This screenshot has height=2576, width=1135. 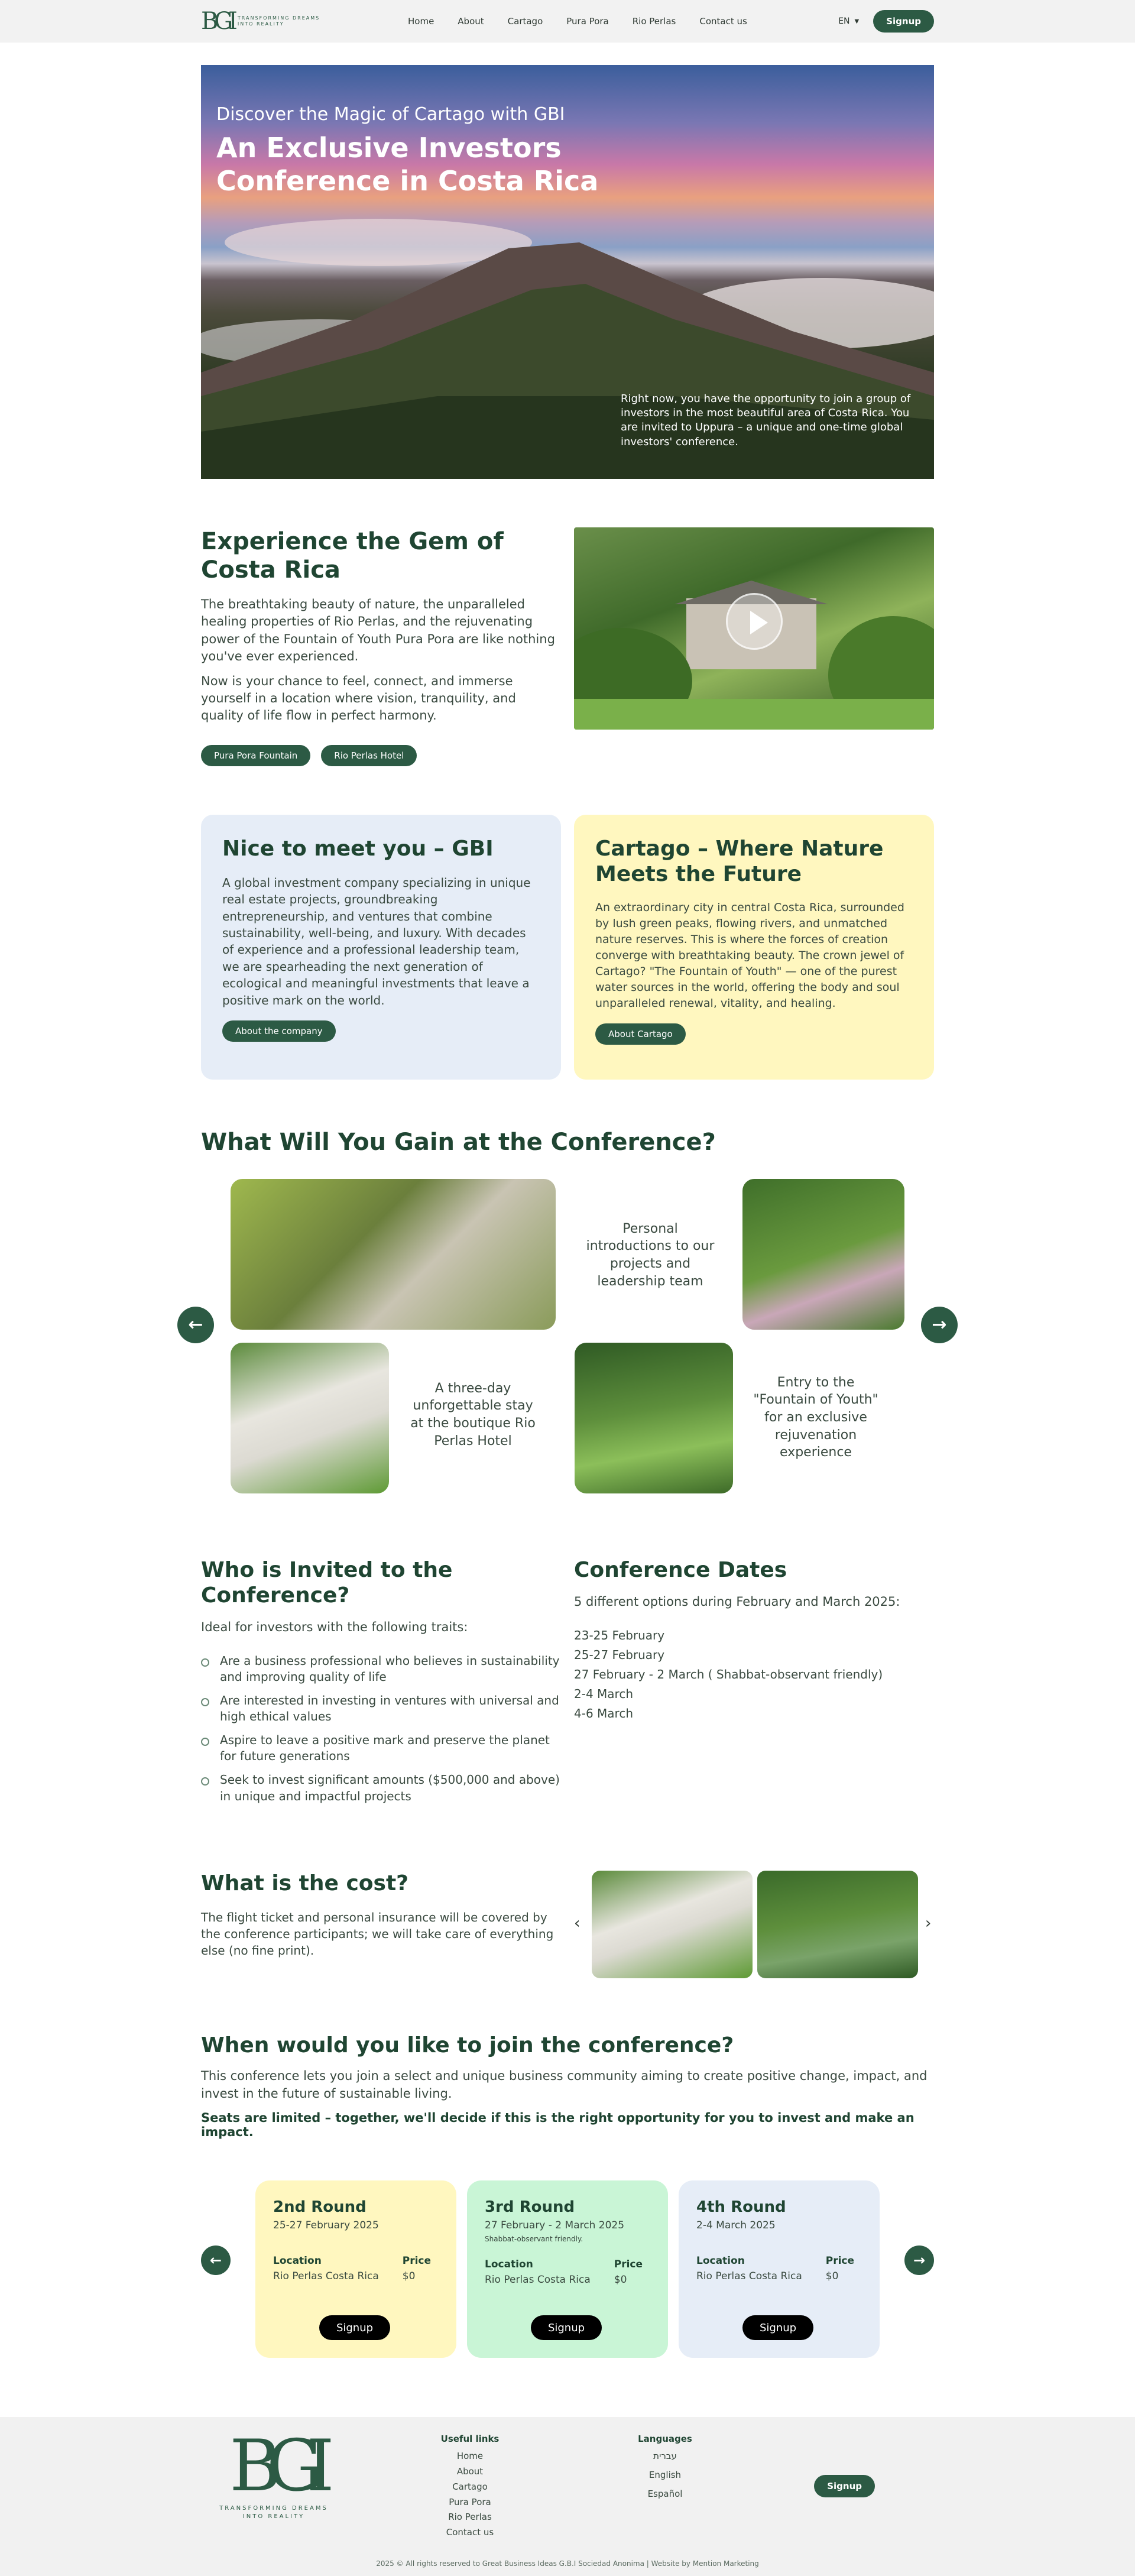 I want to click on round-note: Shabbat-observant friendly., so click(x=534, y=2239).